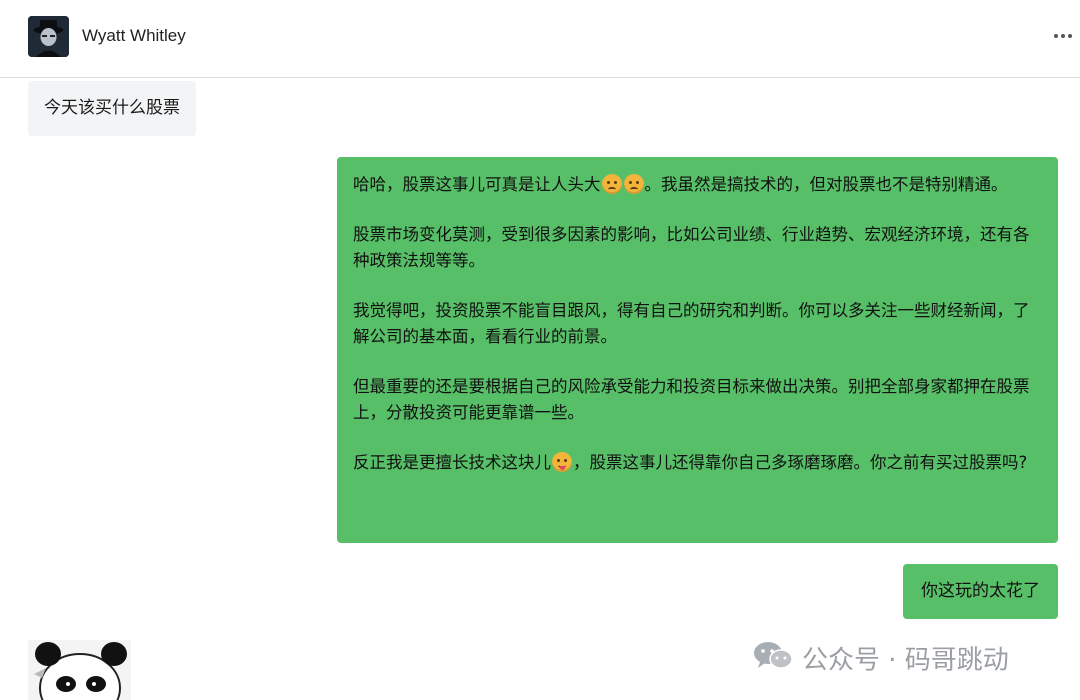 Image resolution: width=1080 pixels, height=700 pixels. I want to click on message-paragraph: 反正我是更擅长技术这块儿 ，股票这事儿还得靠你自己多琢磨琢磨。你之前有买过股票吗?, so click(696, 463).